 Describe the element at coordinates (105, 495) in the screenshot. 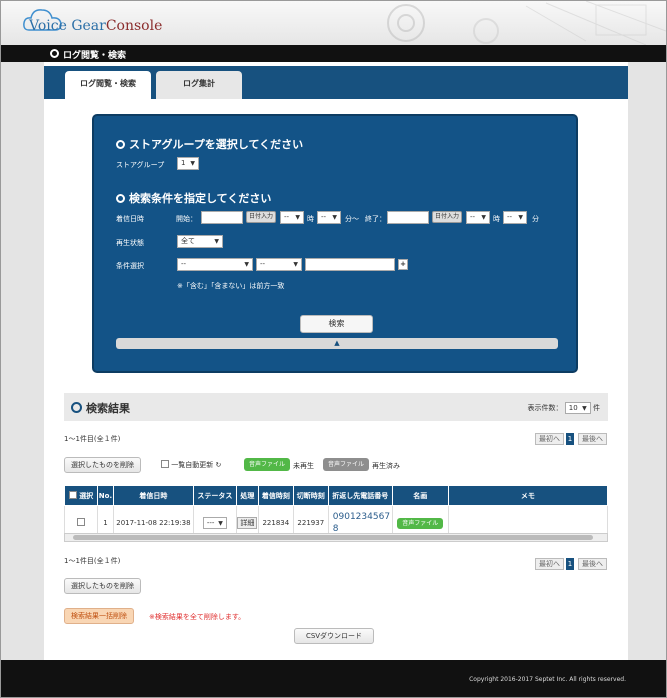

I see `col-no: No.` at that location.